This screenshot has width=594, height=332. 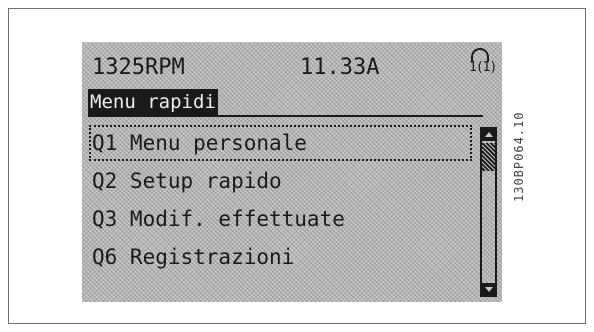 What do you see at coordinates (483, 67) in the screenshot?
I see `setup-indicator-label: 1(1)` at bounding box center [483, 67].